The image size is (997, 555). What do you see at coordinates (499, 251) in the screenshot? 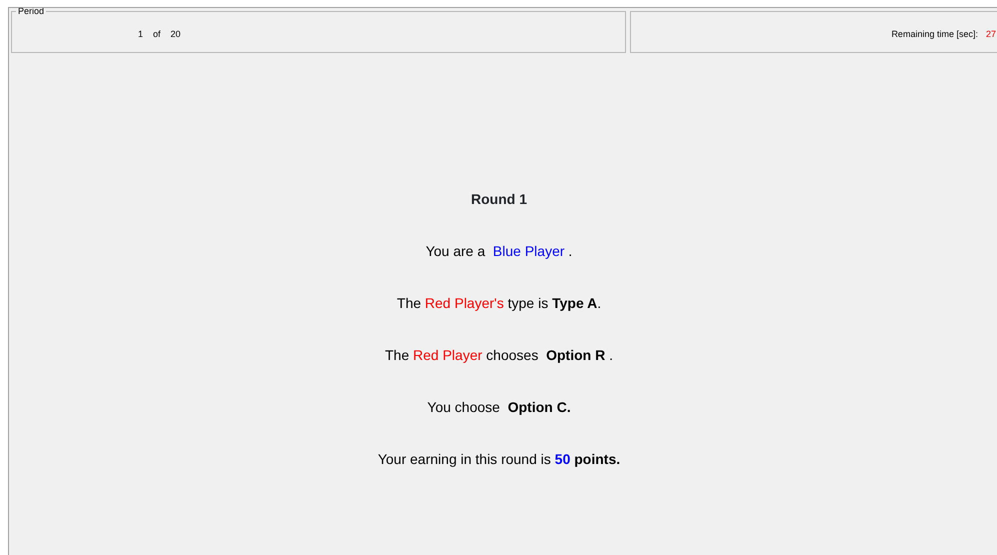
I see `result-sentence: You are a Blue Player .` at bounding box center [499, 251].